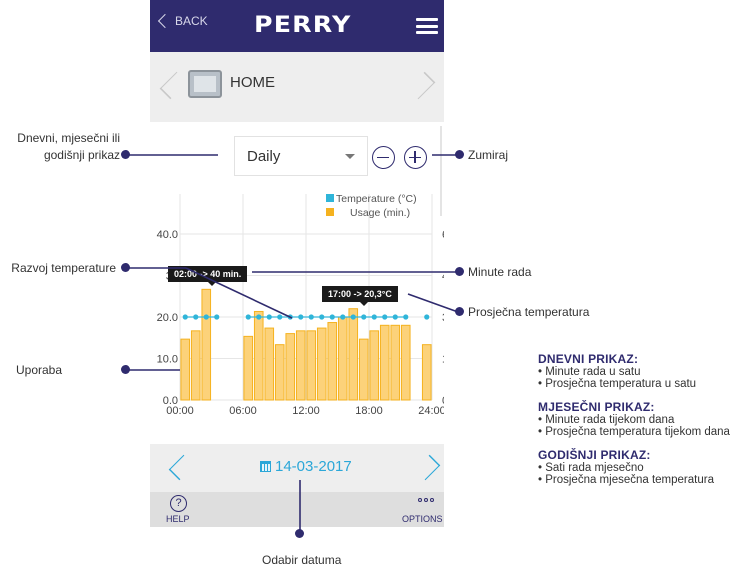 This screenshot has width=741, height=585. I want to click on monthly-item: • Prosječna temperatura tijekom dana, so click(634, 432).